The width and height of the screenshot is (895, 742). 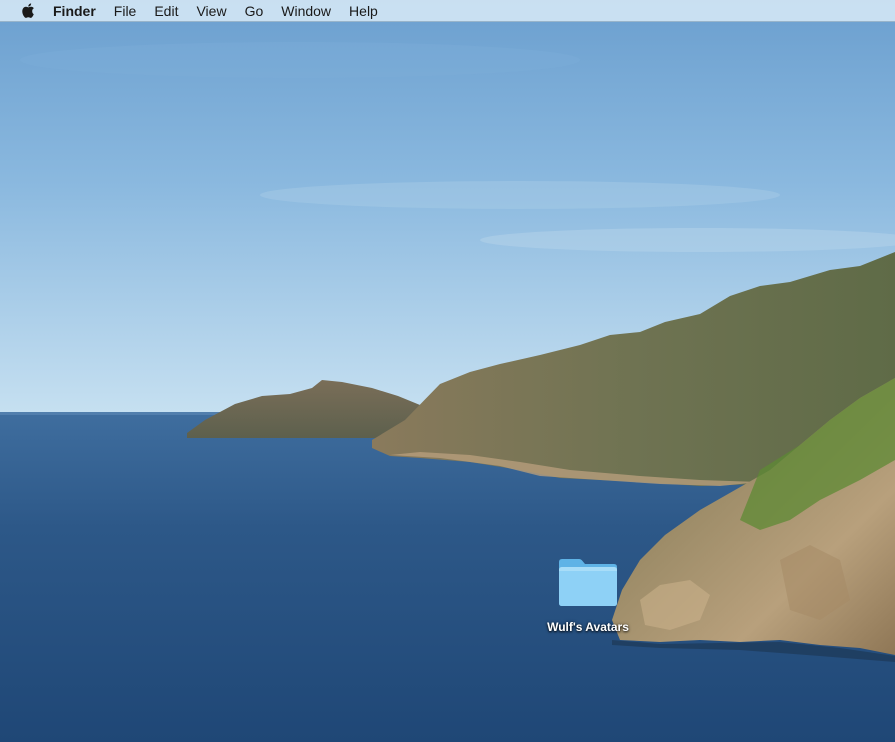 What do you see at coordinates (27, 11) in the screenshot?
I see `apple-logo-icon` at bounding box center [27, 11].